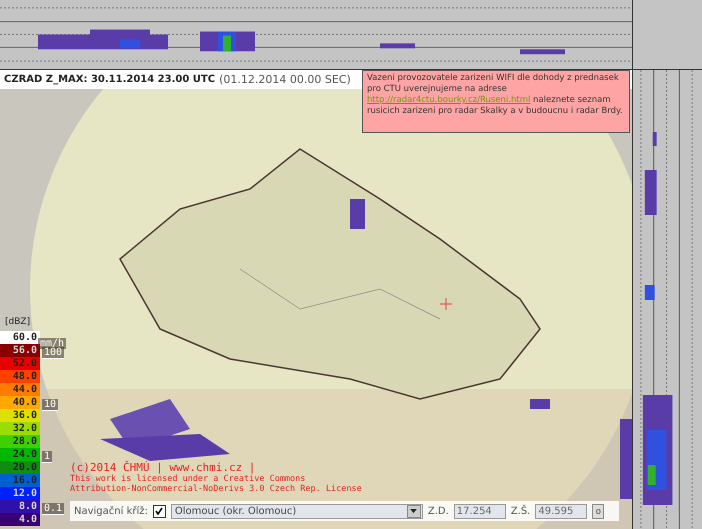 The width and height of the screenshot is (702, 529). Describe the element at coordinates (24, 363) in the screenshot. I see `legend-value: 52.0` at that location.